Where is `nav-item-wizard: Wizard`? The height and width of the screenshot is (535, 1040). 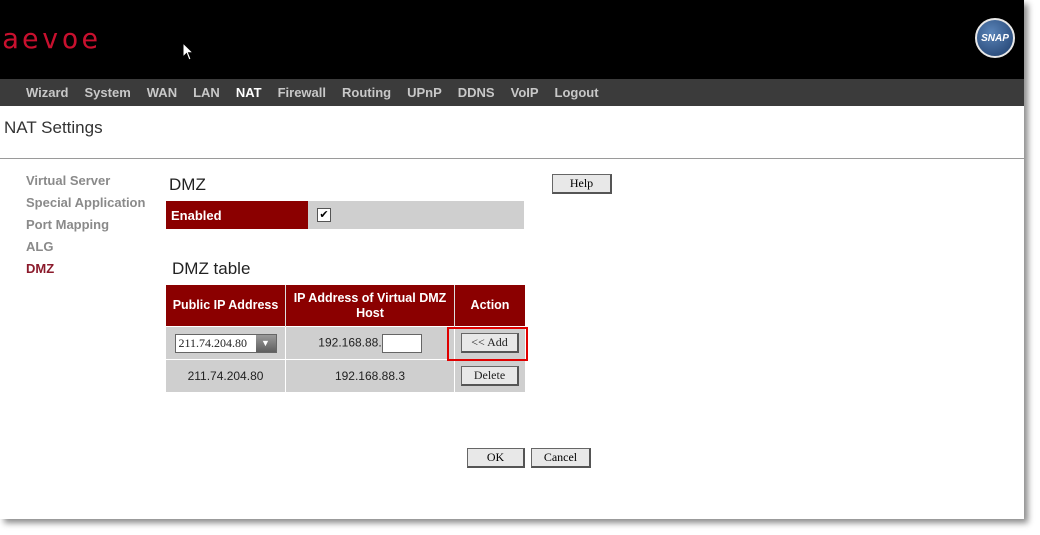 nav-item-wizard: Wizard is located at coordinates (47, 92).